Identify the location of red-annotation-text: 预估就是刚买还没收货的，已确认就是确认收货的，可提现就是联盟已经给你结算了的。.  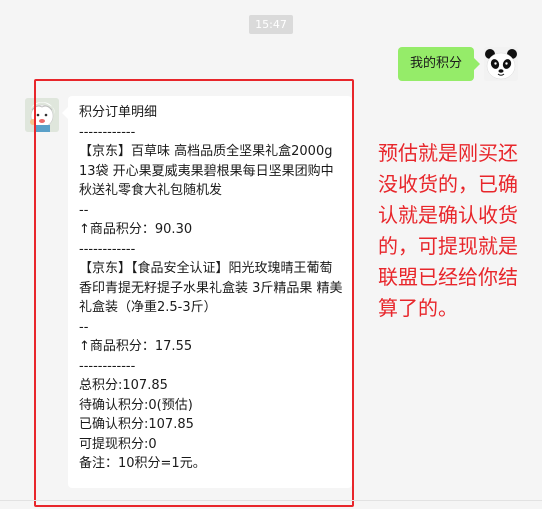
(448, 230).